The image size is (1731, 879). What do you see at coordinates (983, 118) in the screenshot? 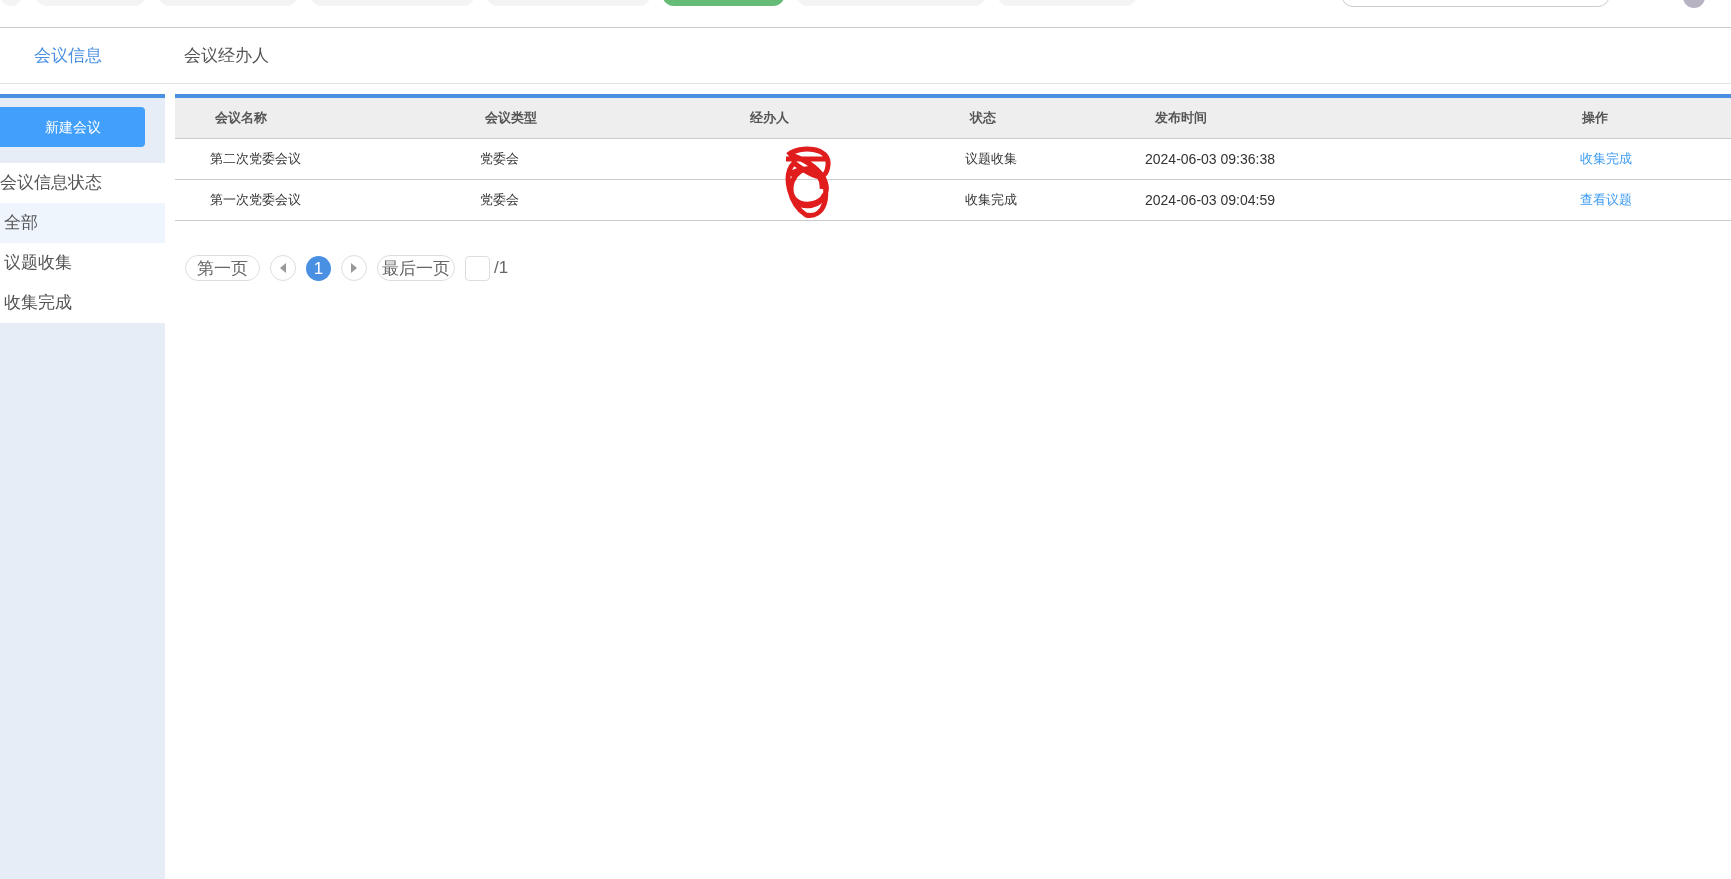
I see `column-header: 状态` at bounding box center [983, 118].